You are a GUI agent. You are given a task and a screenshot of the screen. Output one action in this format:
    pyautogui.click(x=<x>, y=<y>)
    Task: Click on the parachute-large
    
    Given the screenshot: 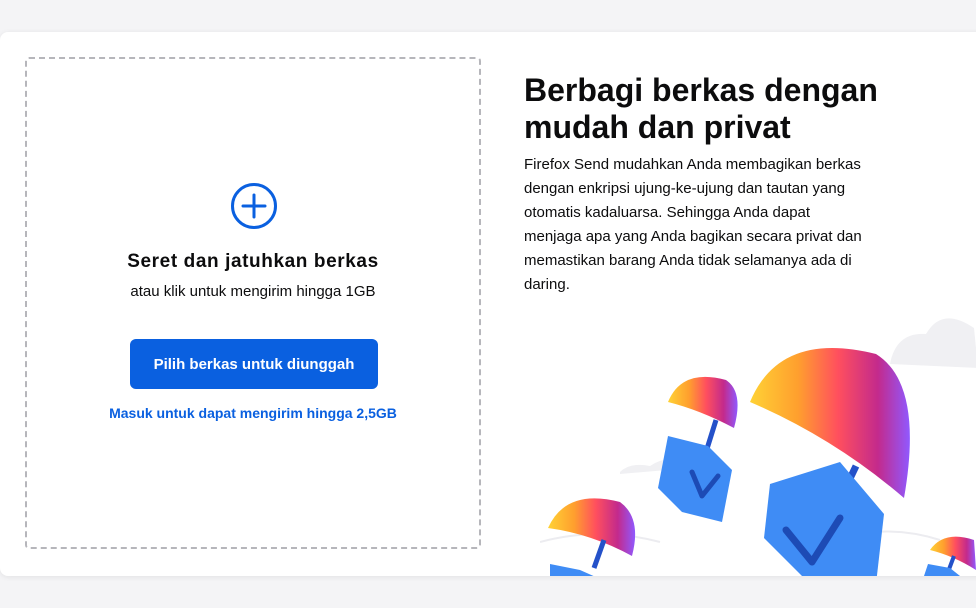 What is the action you would take?
    pyautogui.click(x=830, y=462)
    